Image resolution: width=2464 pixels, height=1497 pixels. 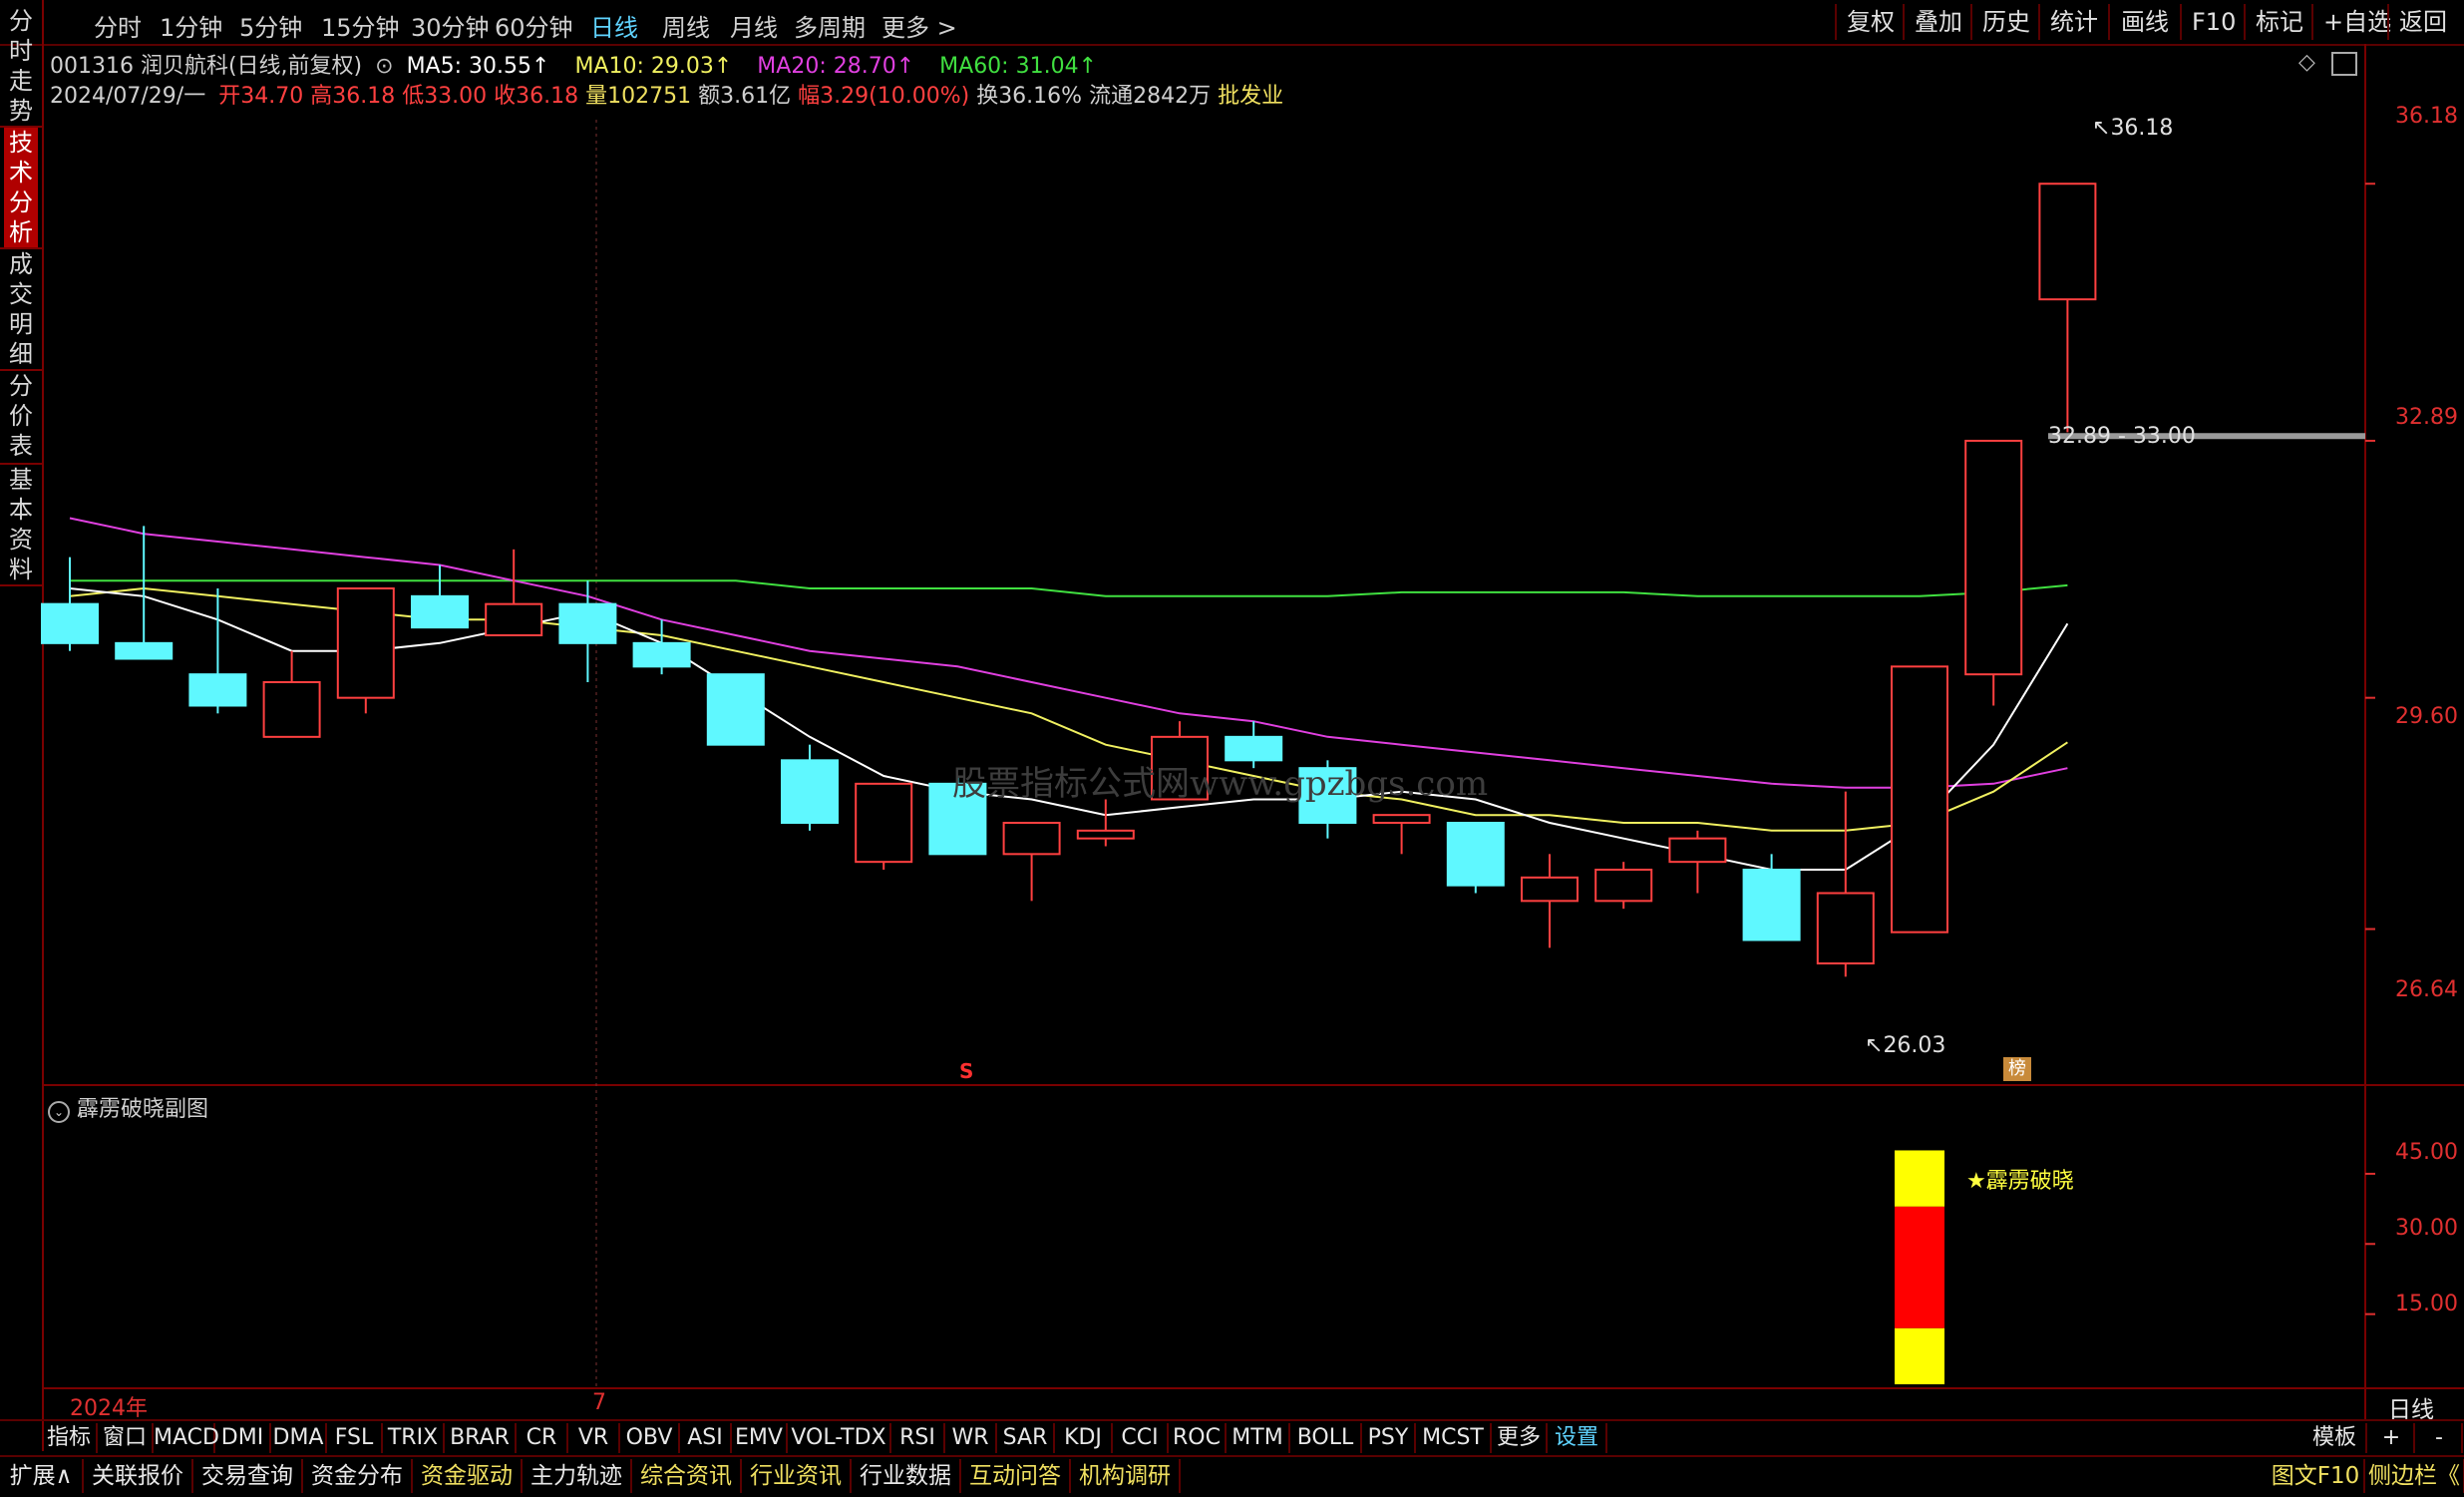 What do you see at coordinates (2426, 417) in the screenshot?
I see `price-axis-label: 32.89` at bounding box center [2426, 417].